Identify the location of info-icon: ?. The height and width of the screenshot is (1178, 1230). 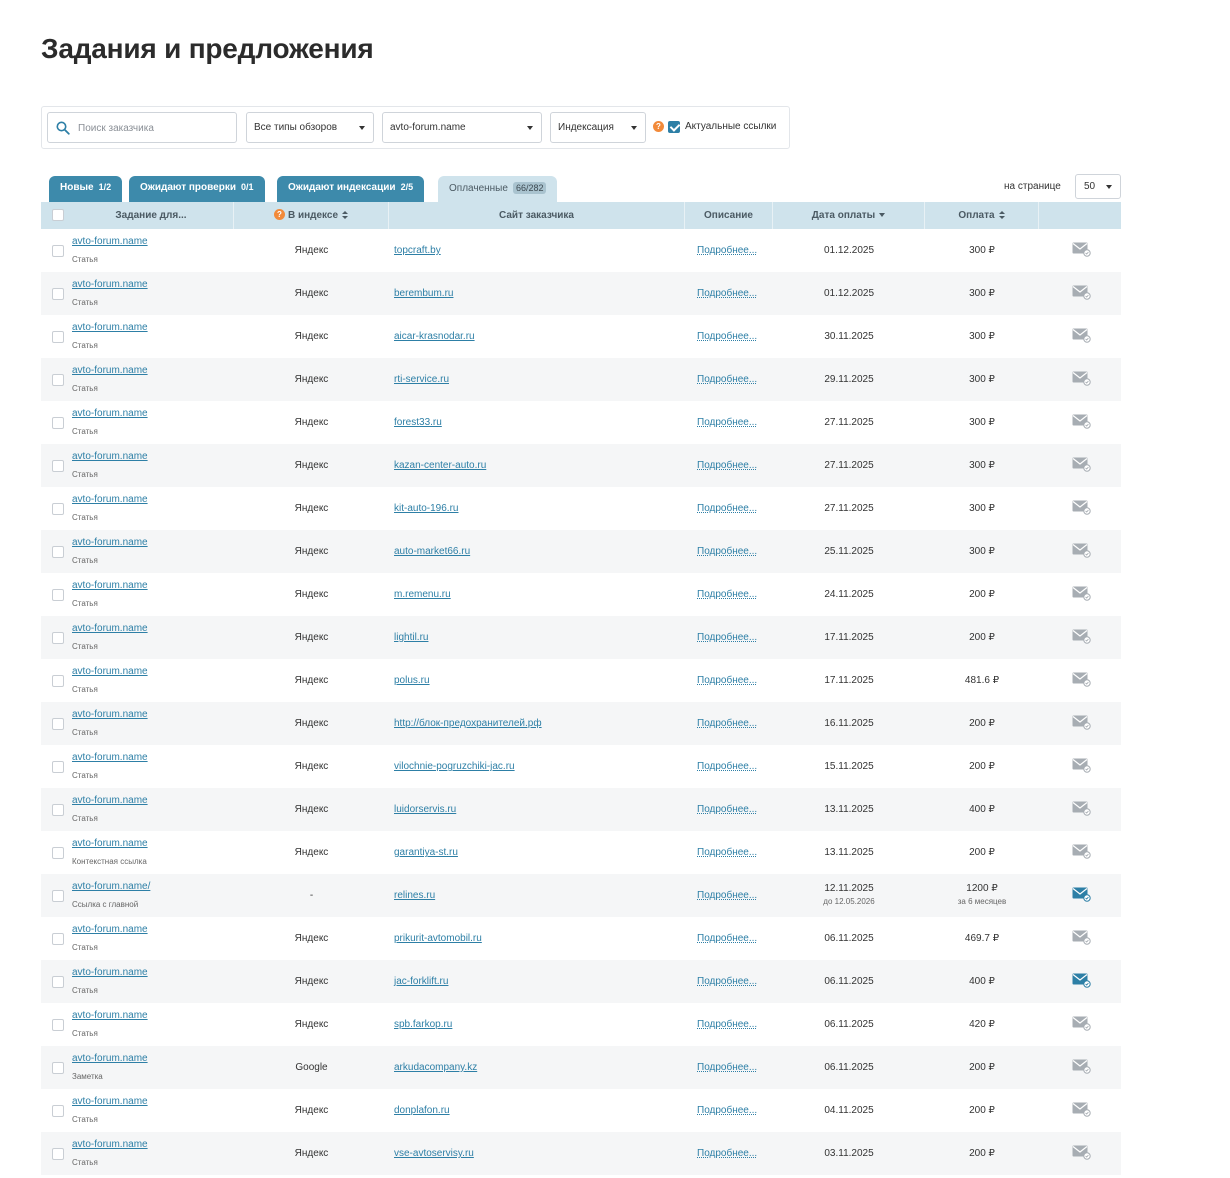
(279, 214).